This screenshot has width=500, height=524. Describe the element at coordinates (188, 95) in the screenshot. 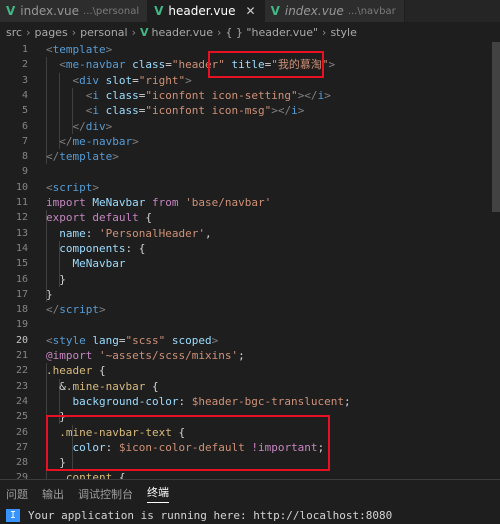

I see `code-text: <i class="iconfont icon-setting"></i>` at that location.